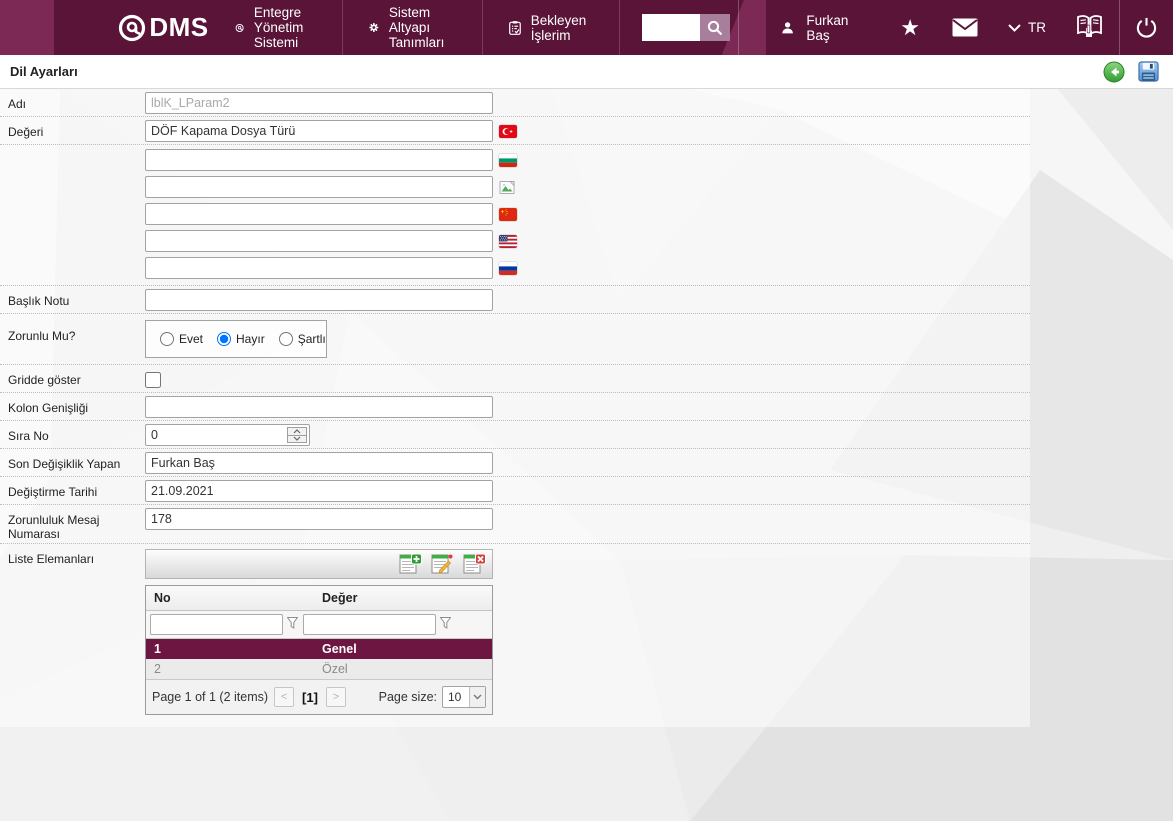 The width and height of the screenshot is (1173, 821). What do you see at coordinates (292, 624) in the screenshot?
I see `filter-button-no` at bounding box center [292, 624].